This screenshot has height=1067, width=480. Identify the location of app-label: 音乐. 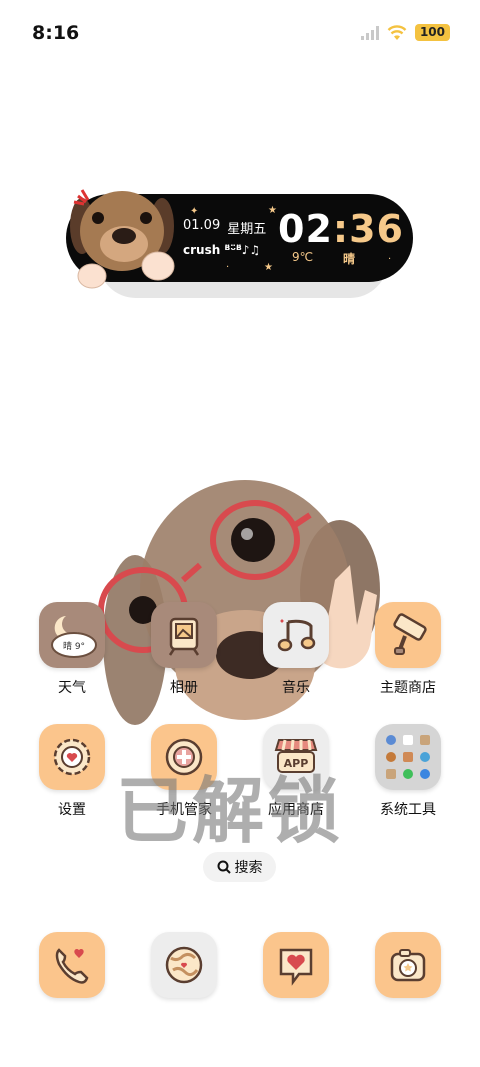
(296, 688).